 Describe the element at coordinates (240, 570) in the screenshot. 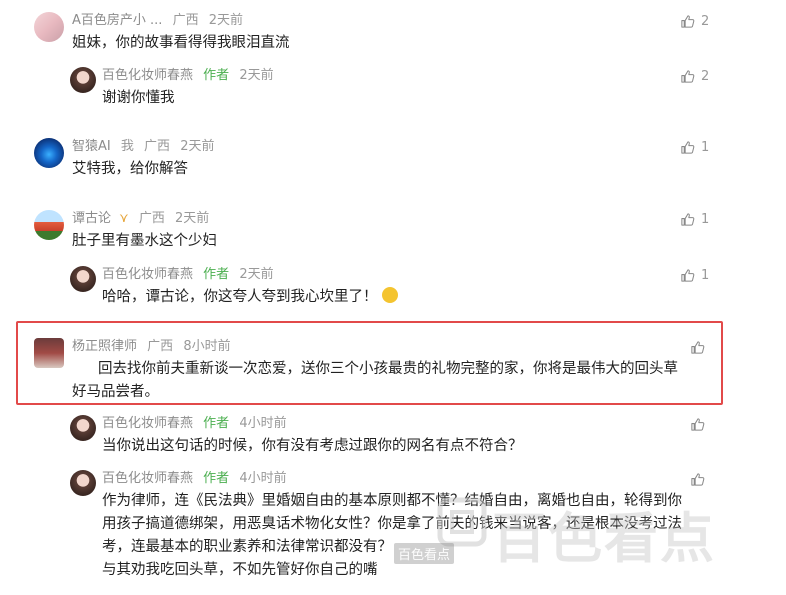

I see `comment-text-line: 与其劝我吃回头草，不如先管好你自己的嘴` at that location.